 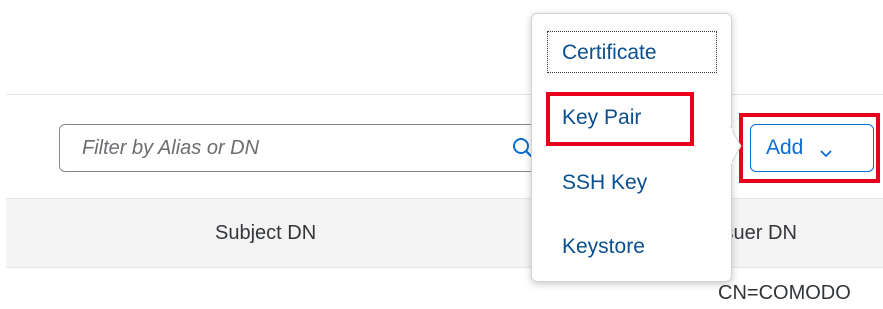 What do you see at coordinates (295, 233) in the screenshot?
I see `column-header-subject-dn: Subject DN` at bounding box center [295, 233].